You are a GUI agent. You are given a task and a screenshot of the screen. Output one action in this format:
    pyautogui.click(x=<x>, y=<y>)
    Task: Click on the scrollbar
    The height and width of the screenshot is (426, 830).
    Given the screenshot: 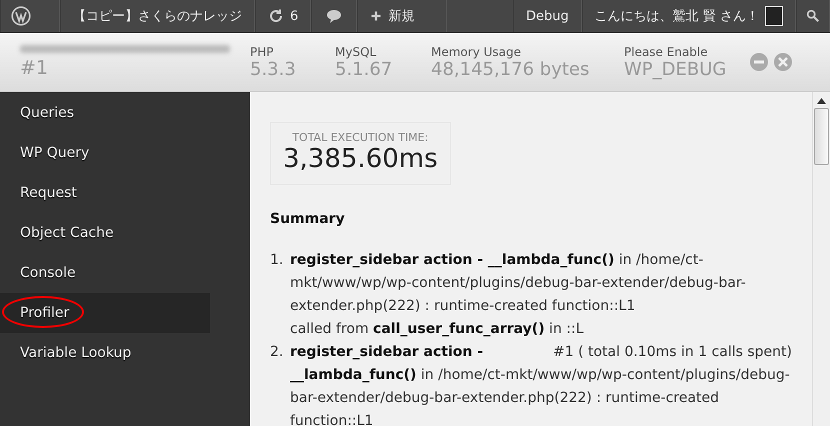 What is the action you would take?
    pyautogui.click(x=821, y=259)
    